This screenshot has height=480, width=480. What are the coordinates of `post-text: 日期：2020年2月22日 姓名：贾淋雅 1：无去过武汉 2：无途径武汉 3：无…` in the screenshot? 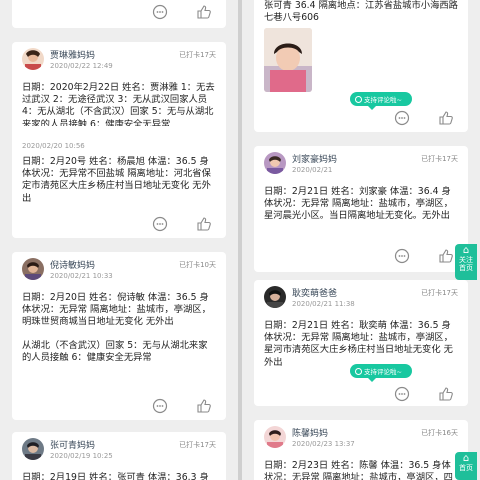 It's located at (118, 106).